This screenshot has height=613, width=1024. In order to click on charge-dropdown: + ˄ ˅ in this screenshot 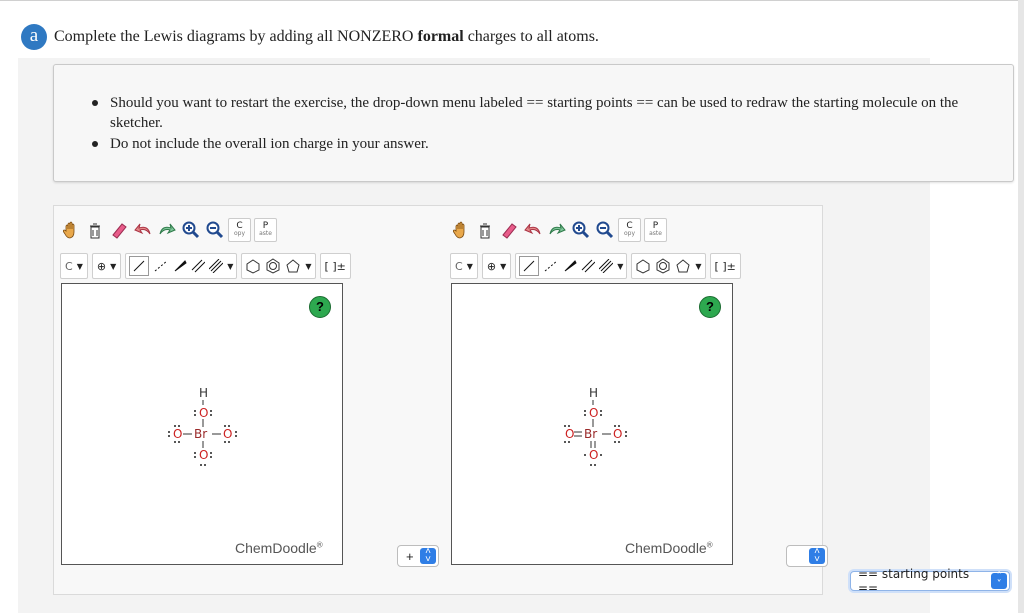, I will do `click(418, 556)`.